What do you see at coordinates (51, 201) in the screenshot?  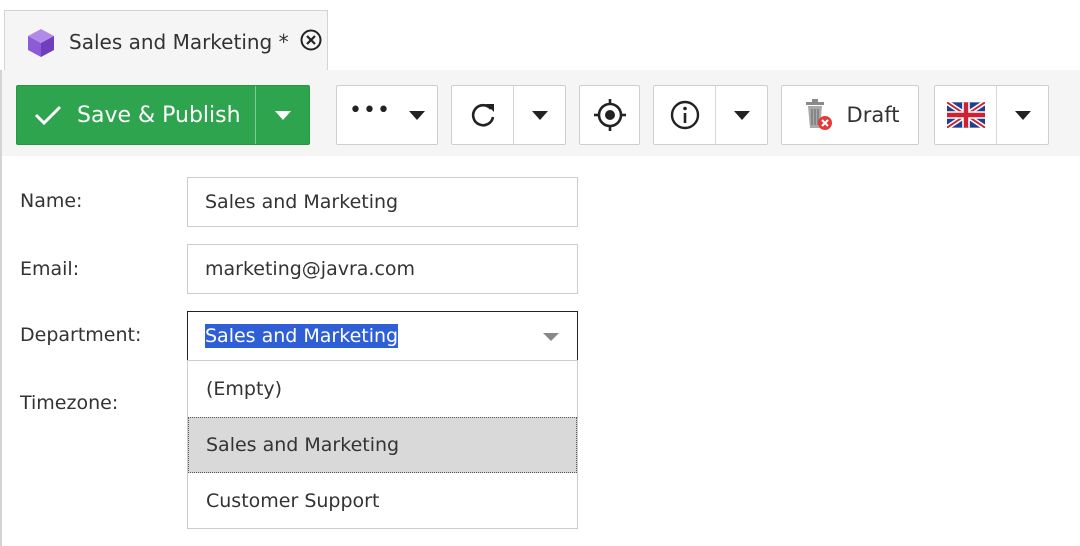 I see `name-label: Name:` at bounding box center [51, 201].